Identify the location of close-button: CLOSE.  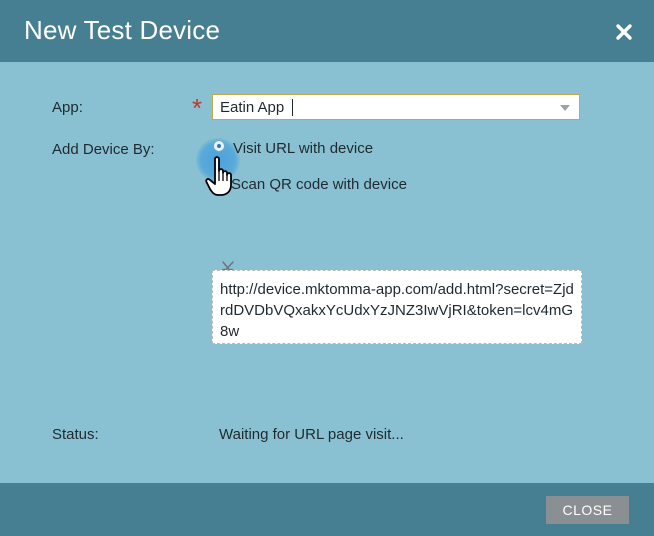
(587, 510).